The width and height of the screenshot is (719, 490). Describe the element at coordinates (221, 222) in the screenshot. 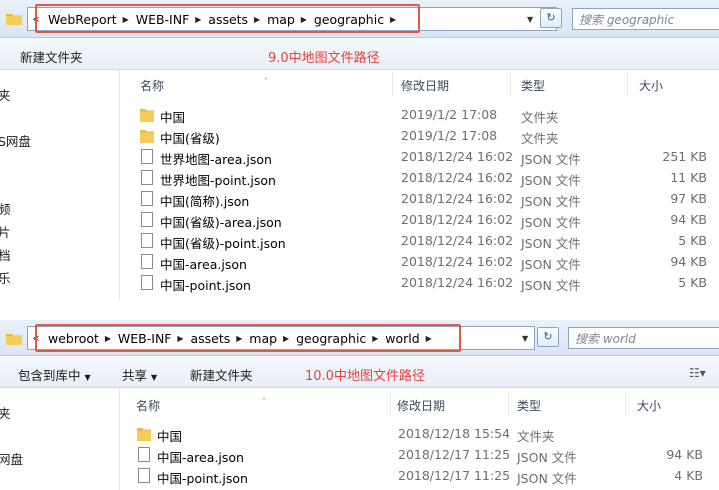

I see `file-name: 中国(省级)-area.json` at that location.